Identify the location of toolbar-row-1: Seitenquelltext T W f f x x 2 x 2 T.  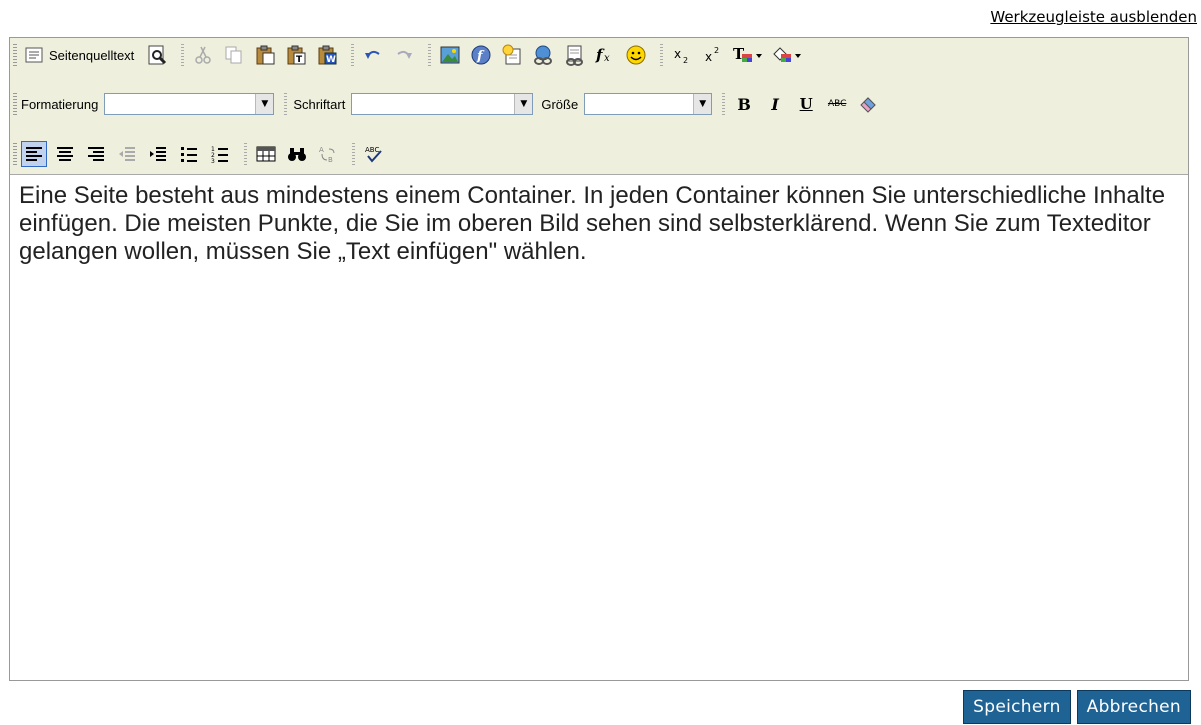
(409, 55).